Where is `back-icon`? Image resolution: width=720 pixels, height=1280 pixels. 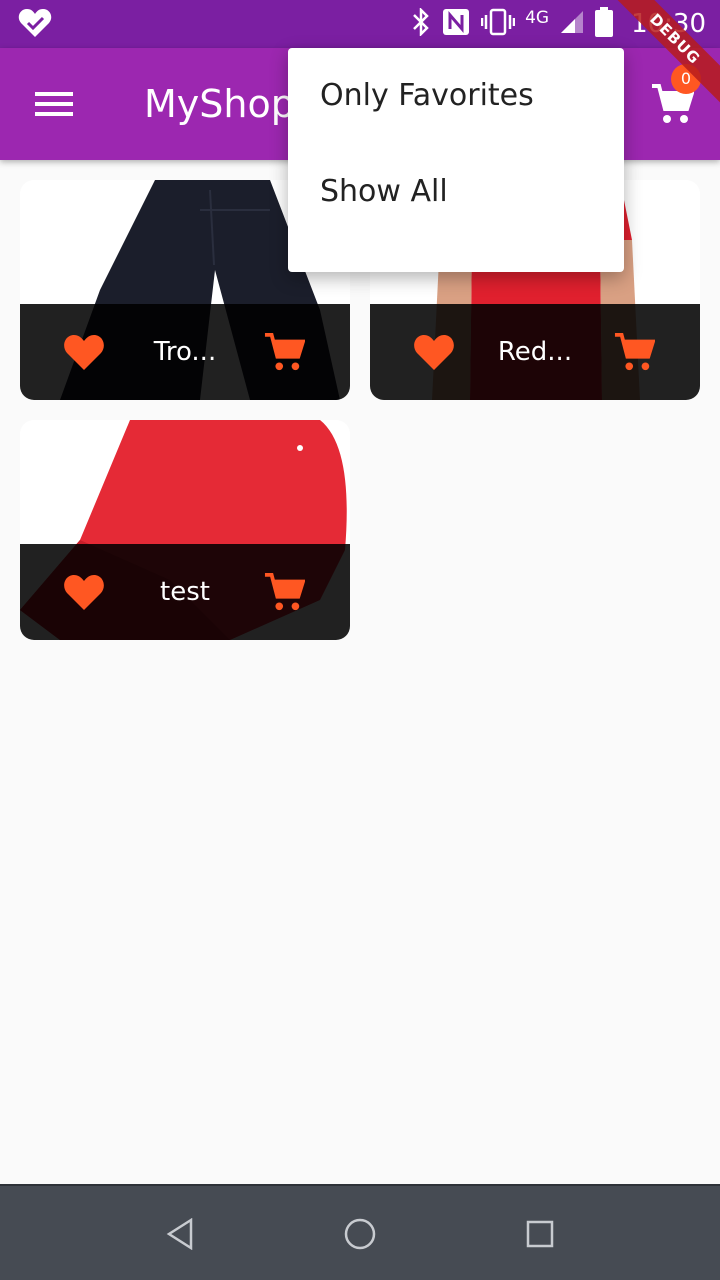
back-icon is located at coordinates (179, 1234).